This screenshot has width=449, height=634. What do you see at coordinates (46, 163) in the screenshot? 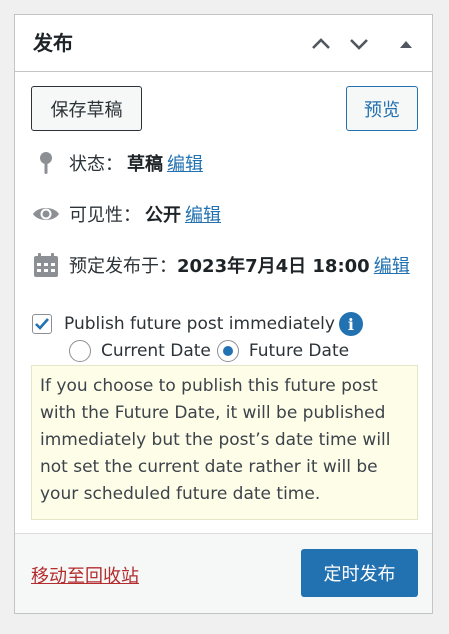
I see `pin-icon` at bounding box center [46, 163].